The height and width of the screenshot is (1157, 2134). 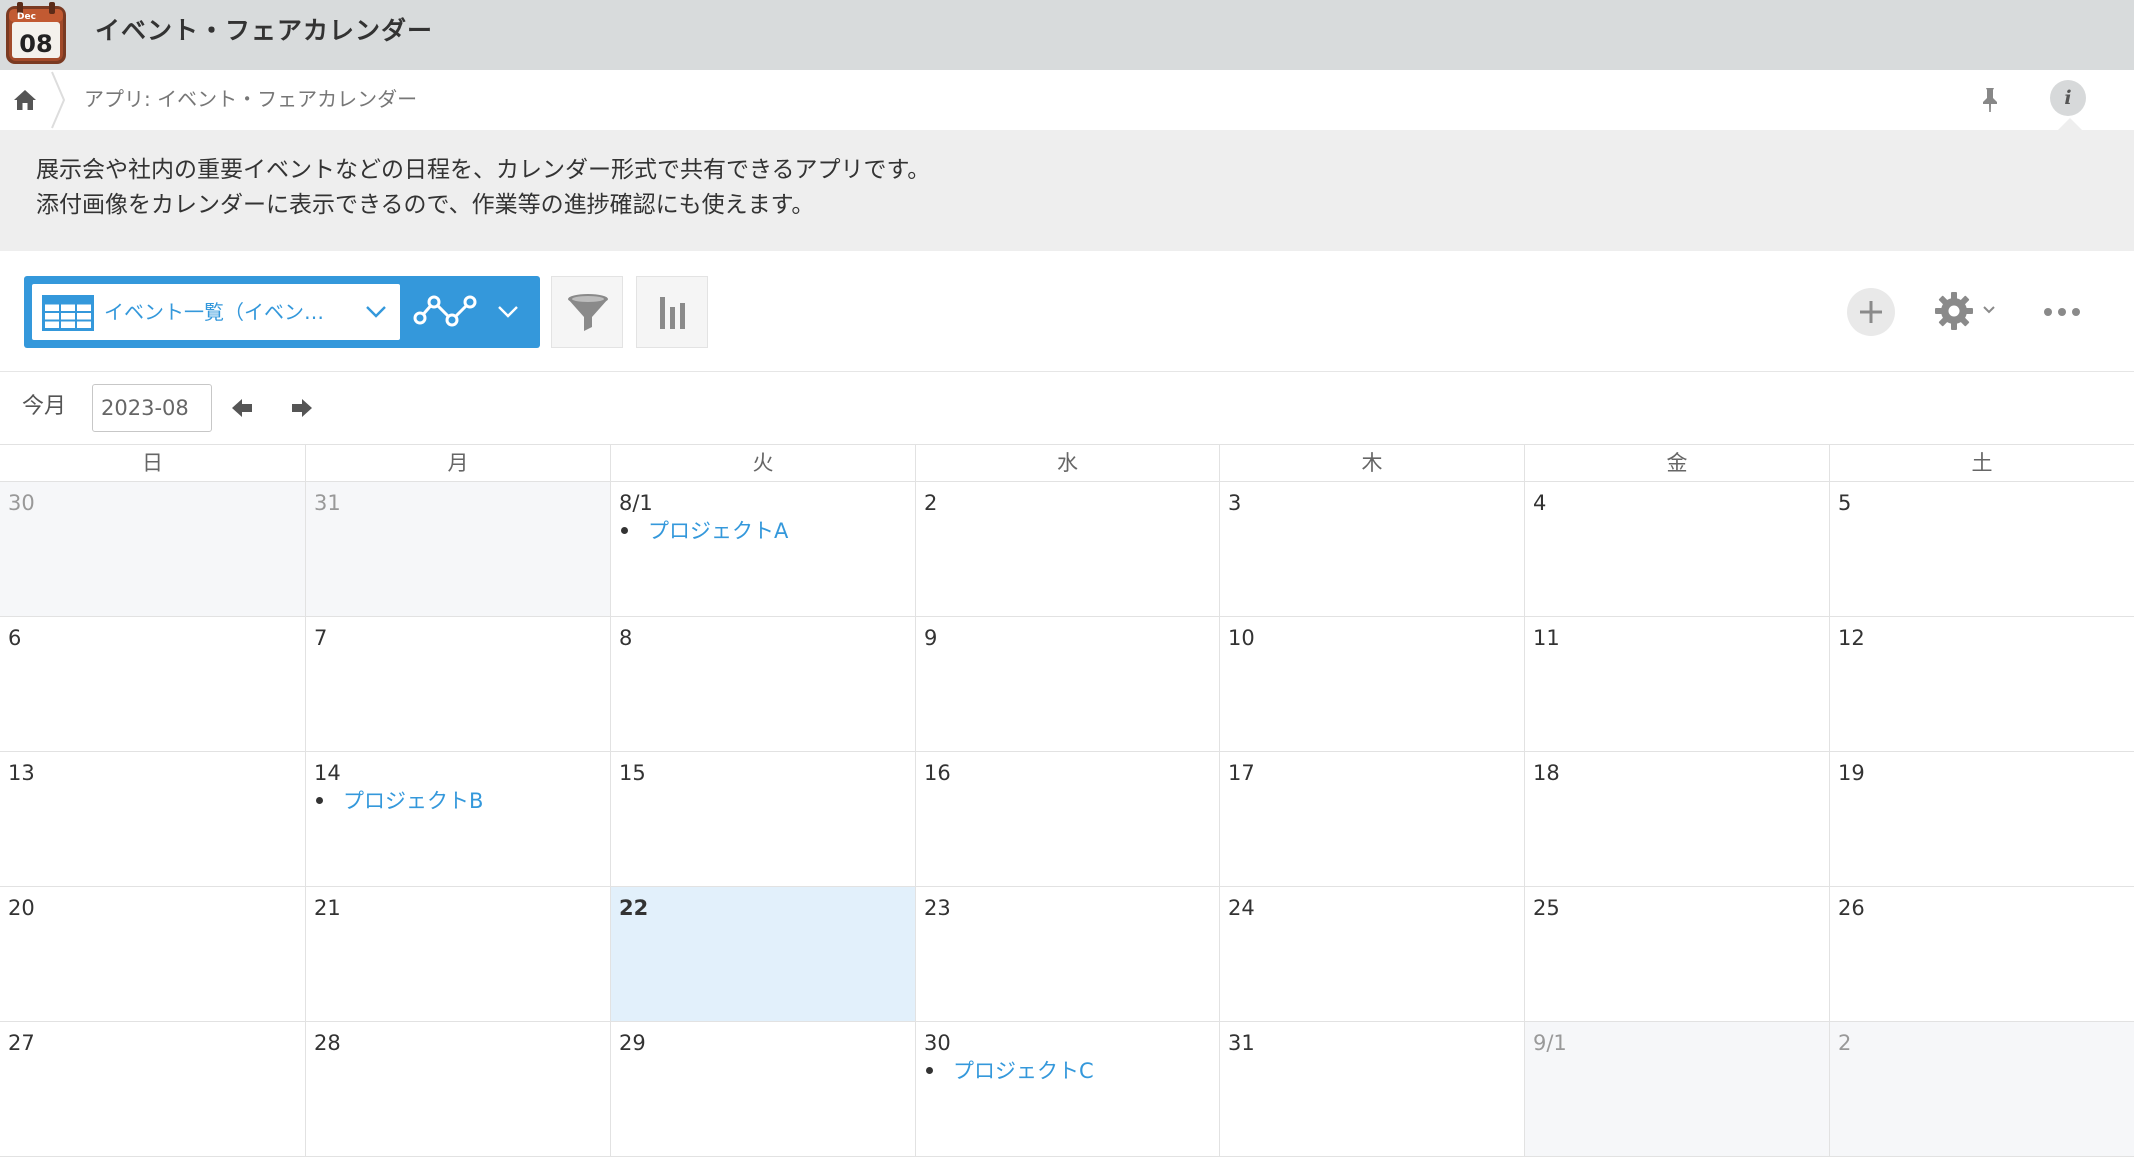 What do you see at coordinates (1981, 819) in the screenshot?
I see `calendar-day-cell: 19` at bounding box center [1981, 819].